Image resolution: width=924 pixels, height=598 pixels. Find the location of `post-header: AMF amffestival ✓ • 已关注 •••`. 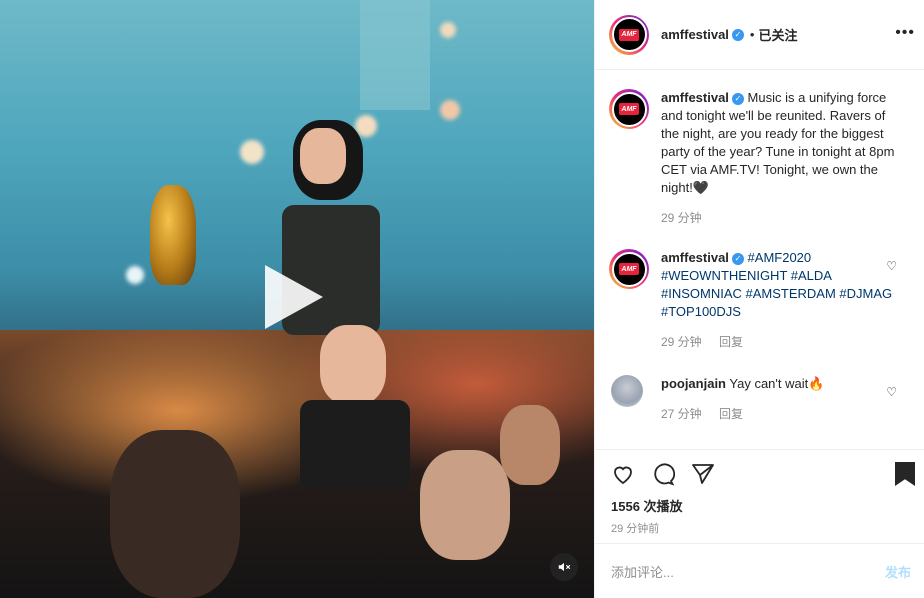

post-header: AMF amffestival ✓ • 已关注 ••• is located at coordinates (759, 35).